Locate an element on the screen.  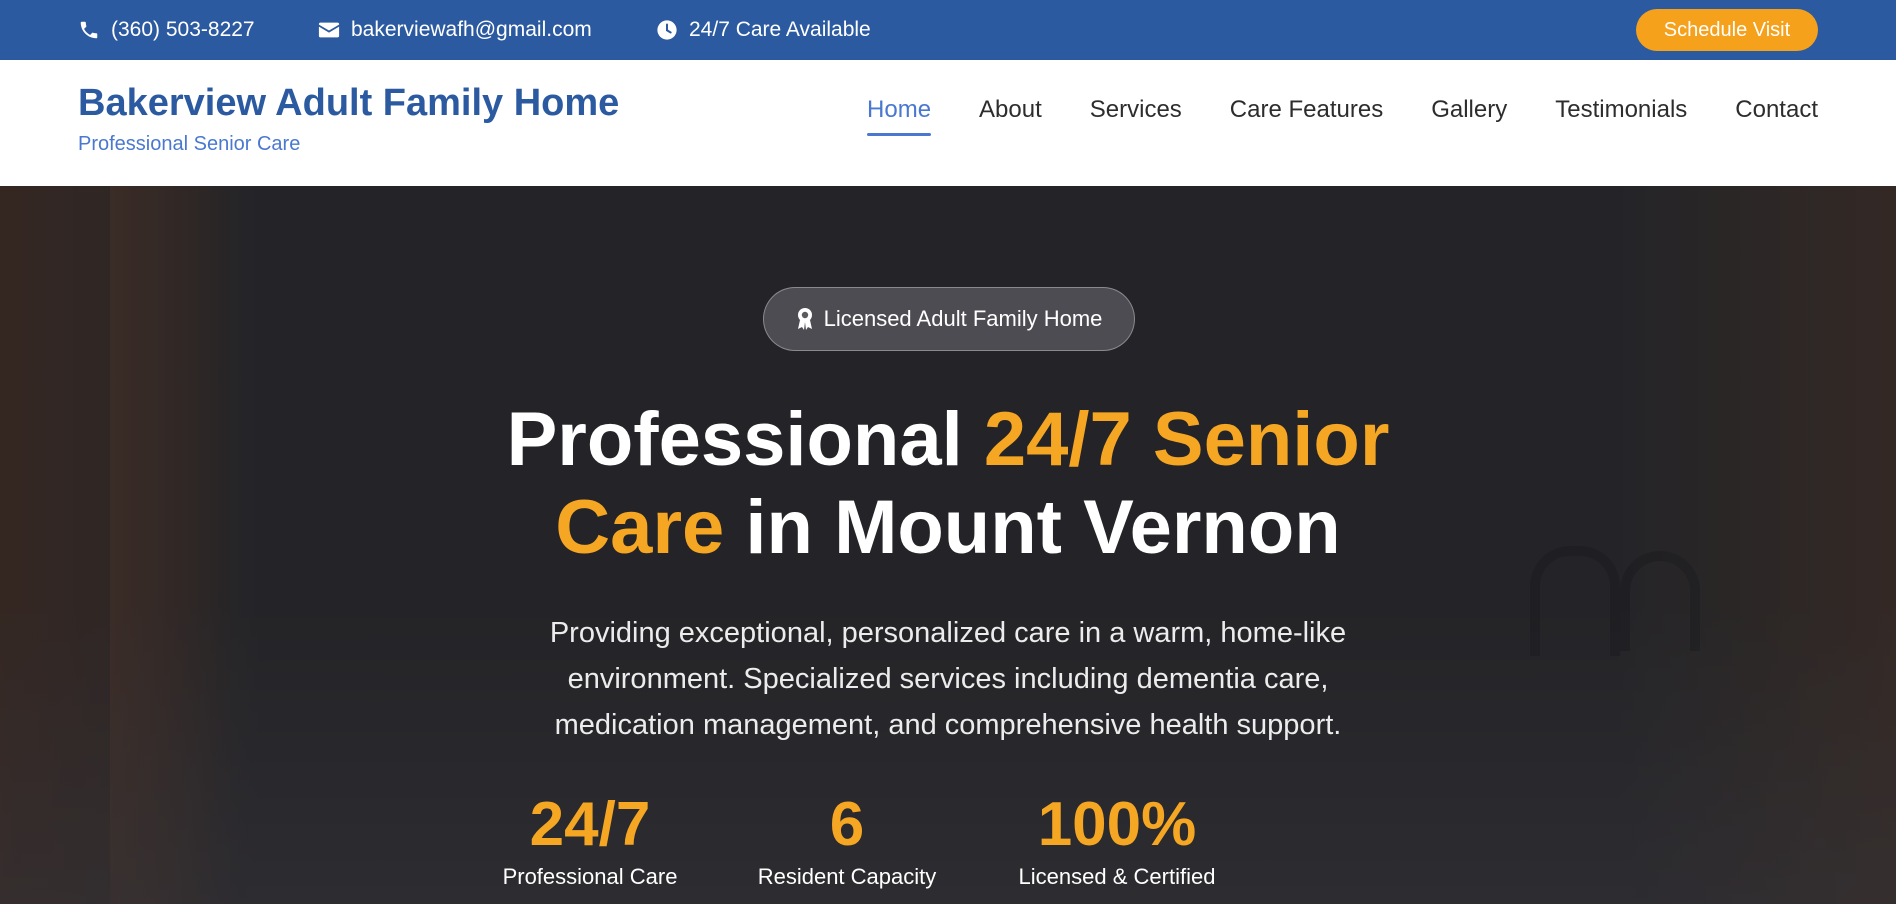
care-hours: 24/7 Care Available is located at coordinates (763, 30).